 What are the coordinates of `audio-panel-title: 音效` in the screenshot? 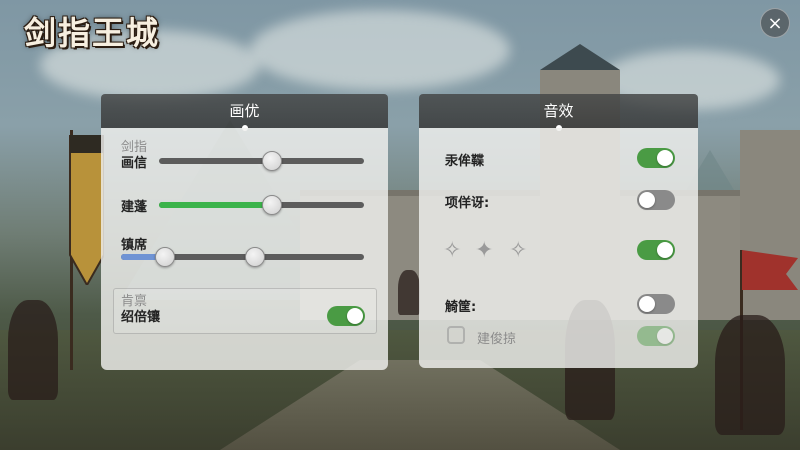 It's located at (558, 111).